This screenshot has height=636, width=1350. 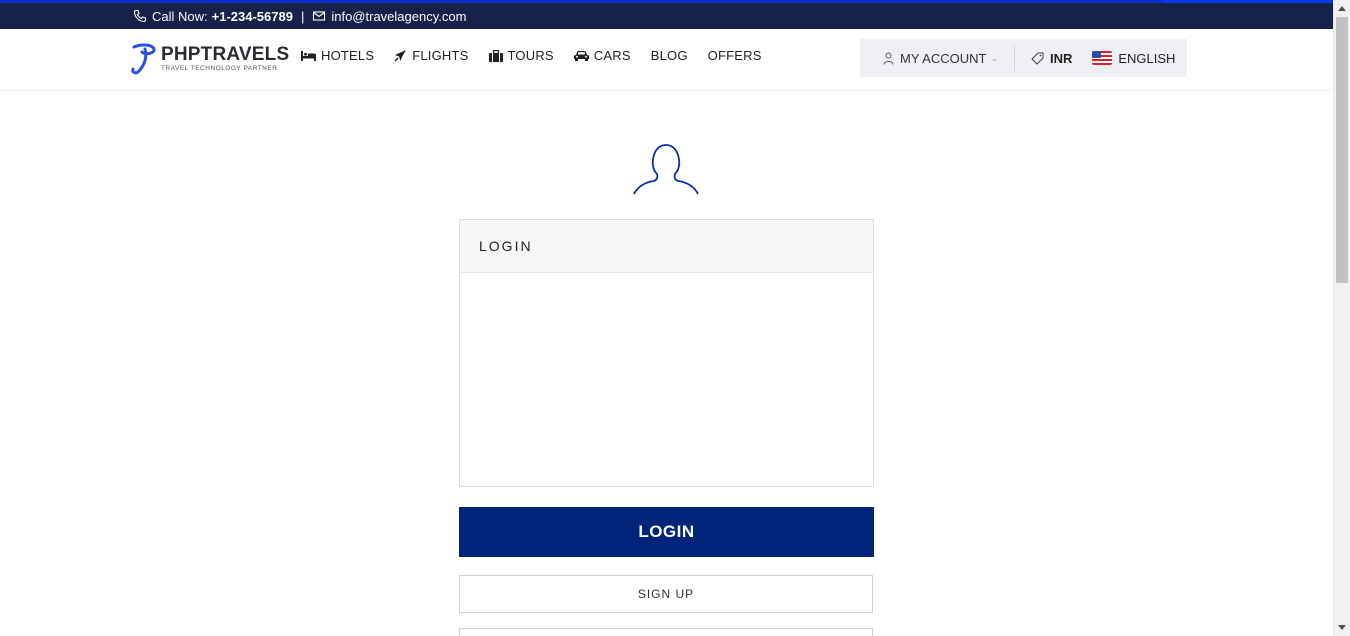 I want to click on signup-button: SIGN UP, so click(x=666, y=594).